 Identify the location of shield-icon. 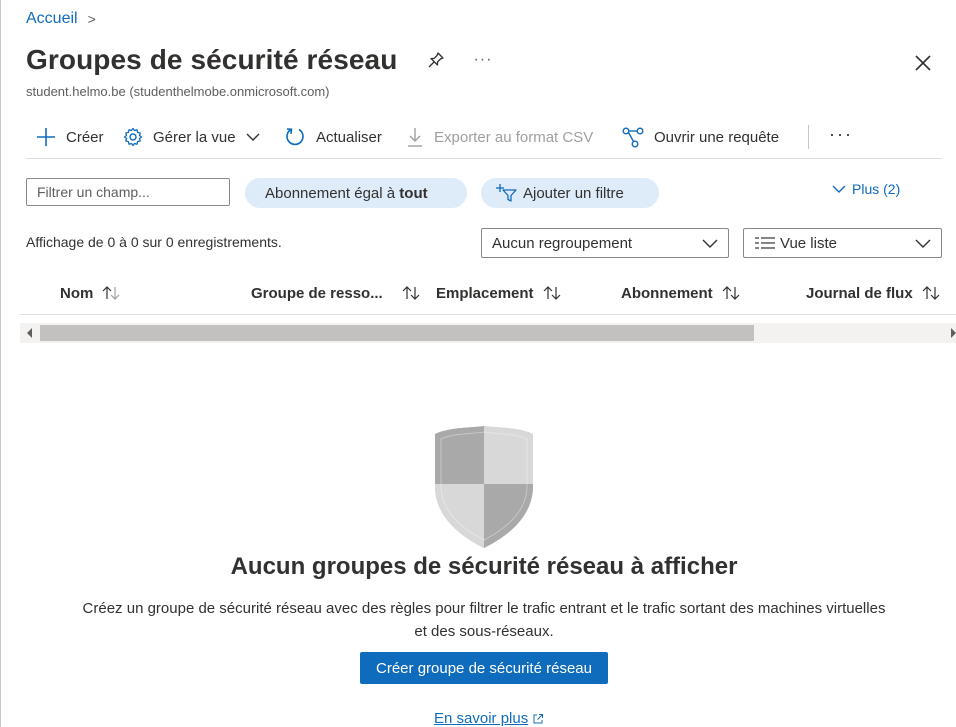
(484, 487).